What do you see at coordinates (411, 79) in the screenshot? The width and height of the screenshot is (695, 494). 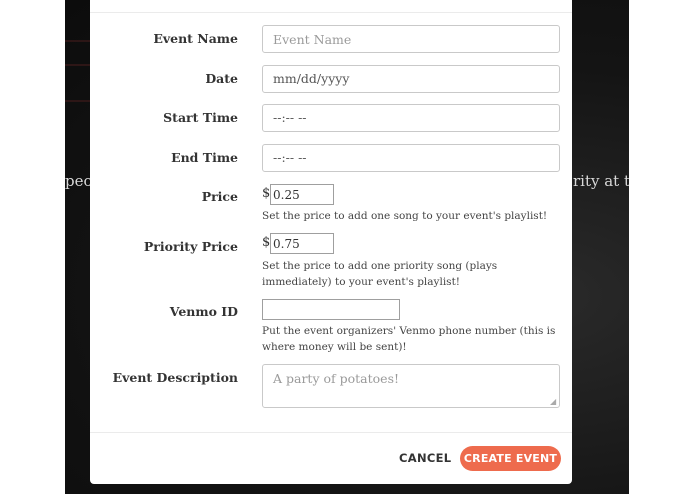 I see `date-input: mm/dd/yyyy` at bounding box center [411, 79].